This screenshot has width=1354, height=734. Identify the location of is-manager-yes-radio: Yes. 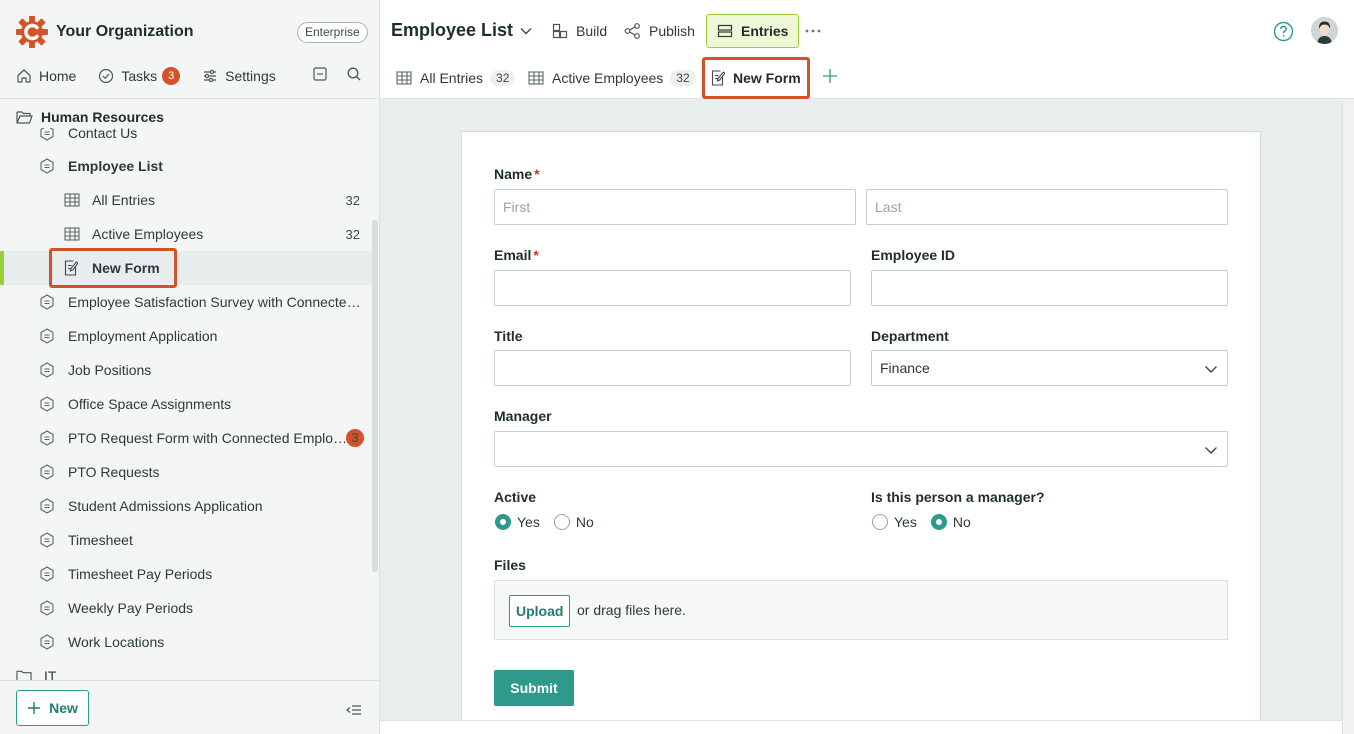
(894, 522).